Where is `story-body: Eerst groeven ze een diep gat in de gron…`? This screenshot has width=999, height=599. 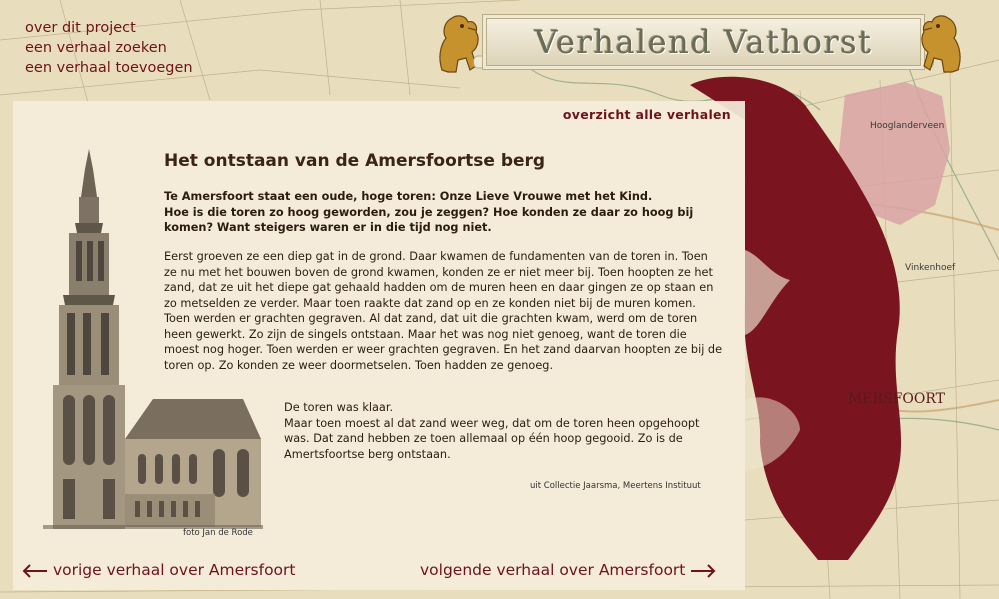 story-body: Eerst groeven ze een diep gat in de gron… is located at coordinates (443, 311).